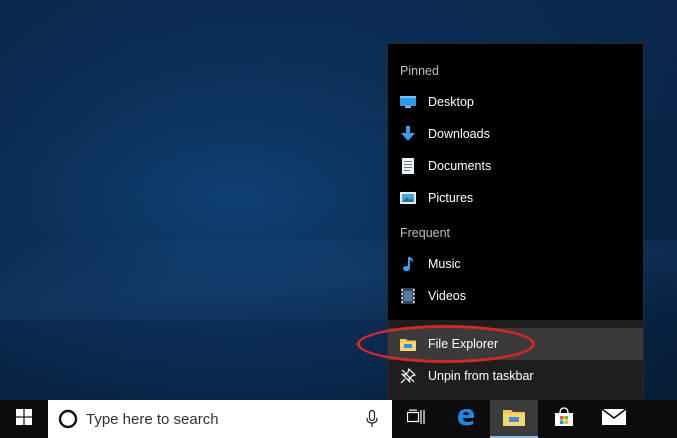  What do you see at coordinates (372, 419) in the screenshot?
I see `microphone-icon` at bounding box center [372, 419].